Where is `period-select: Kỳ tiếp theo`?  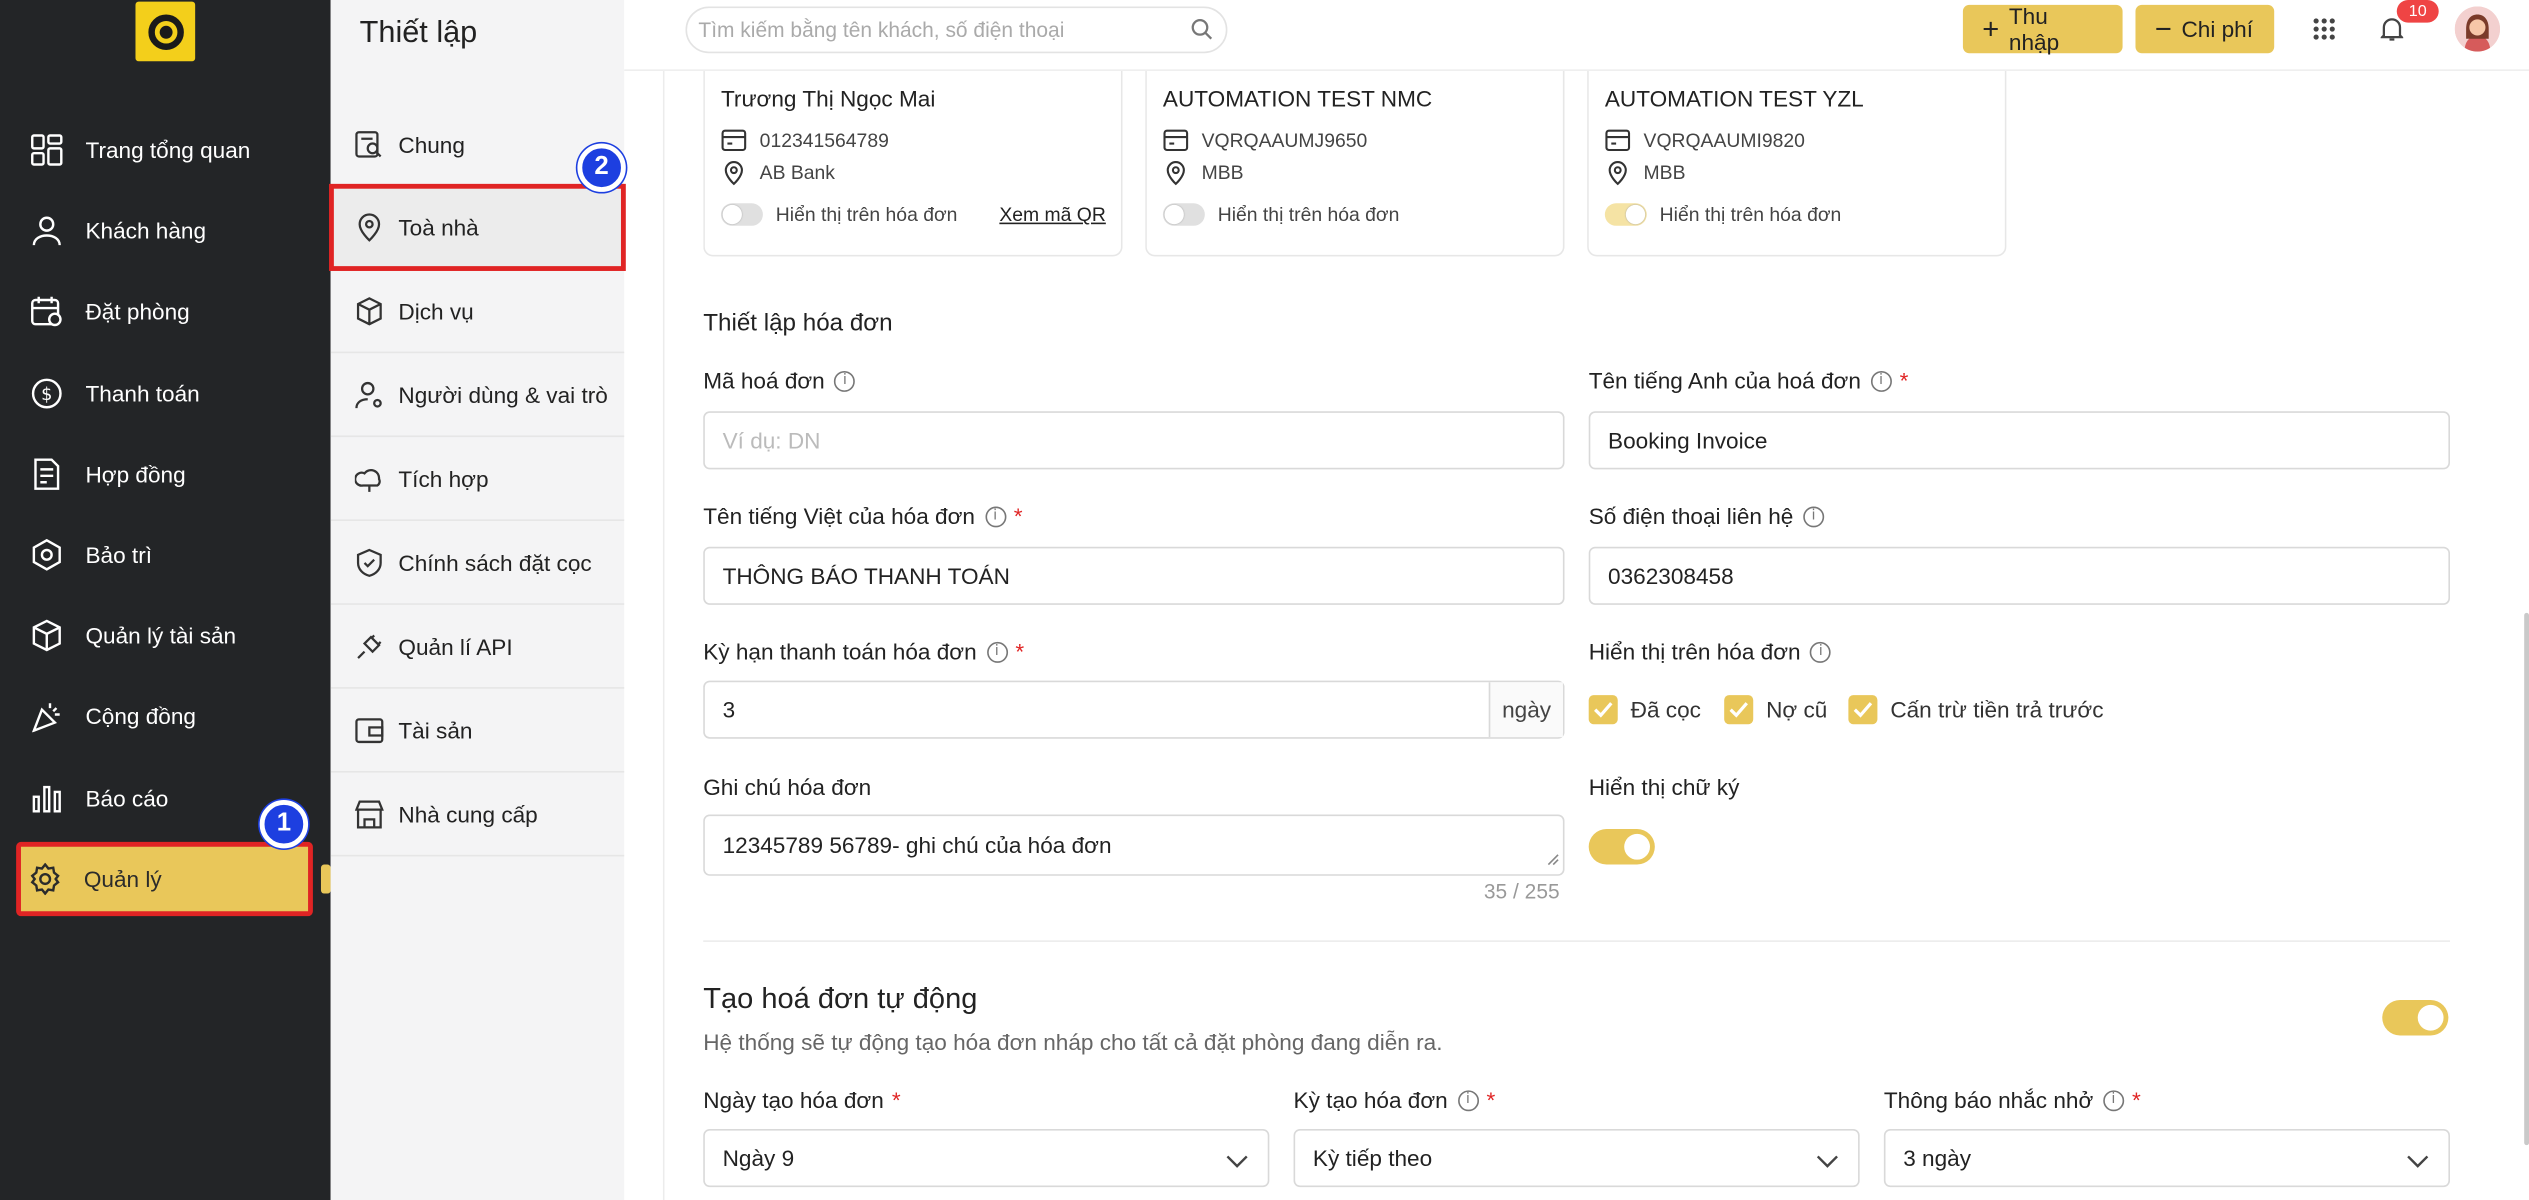 period-select: Kỳ tiếp theo is located at coordinates (1576, 1158).